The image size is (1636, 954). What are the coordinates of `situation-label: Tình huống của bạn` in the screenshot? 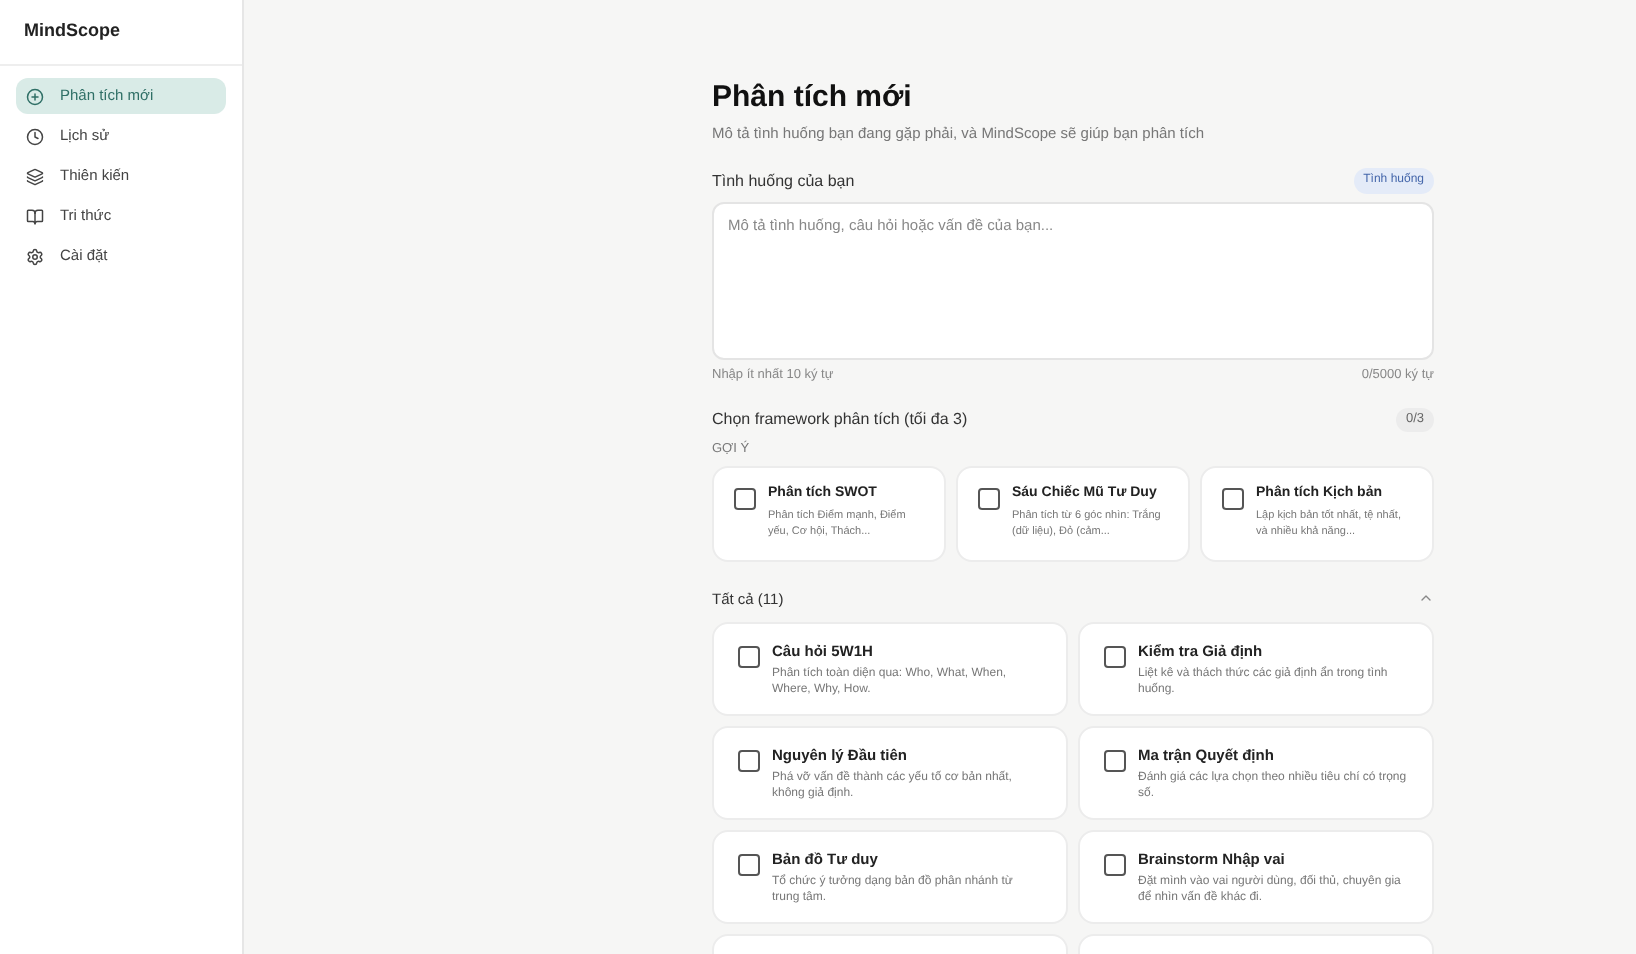 It's located at (783, 181).